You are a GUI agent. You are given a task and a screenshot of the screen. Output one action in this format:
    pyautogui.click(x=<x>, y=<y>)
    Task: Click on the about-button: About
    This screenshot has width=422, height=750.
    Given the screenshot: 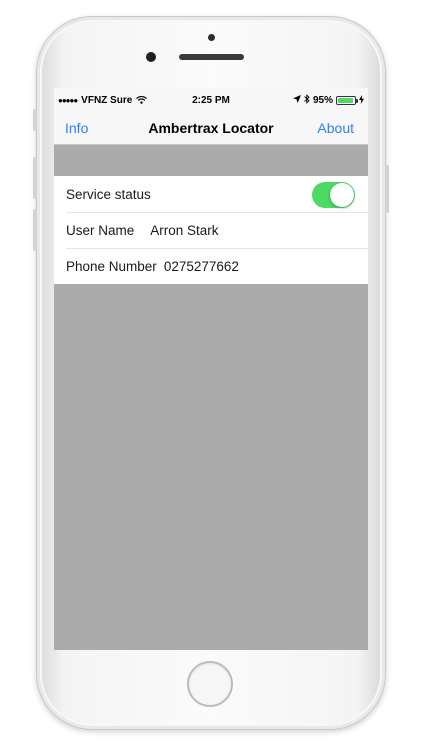 What is the action you would take?
    pyautogui.click(x=335, y=128)
    